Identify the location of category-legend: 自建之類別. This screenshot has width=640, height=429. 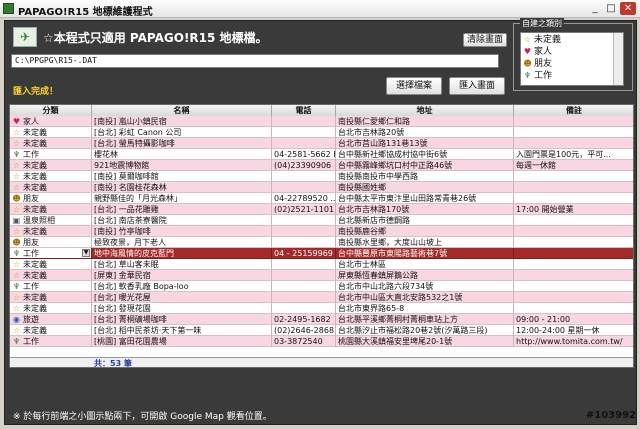
(542, 23).